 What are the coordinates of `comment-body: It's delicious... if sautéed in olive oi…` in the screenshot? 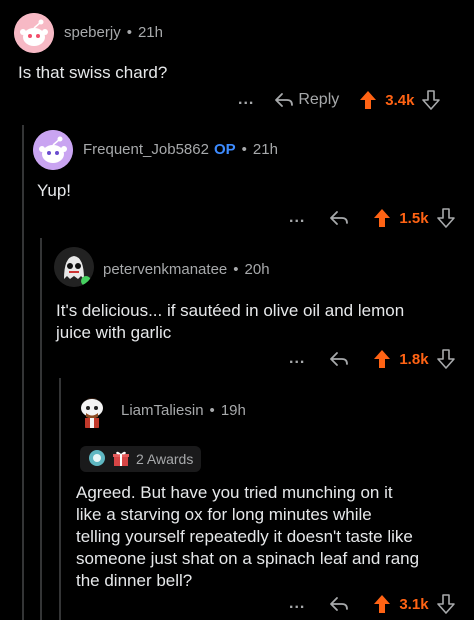 It's located at (258, 322).